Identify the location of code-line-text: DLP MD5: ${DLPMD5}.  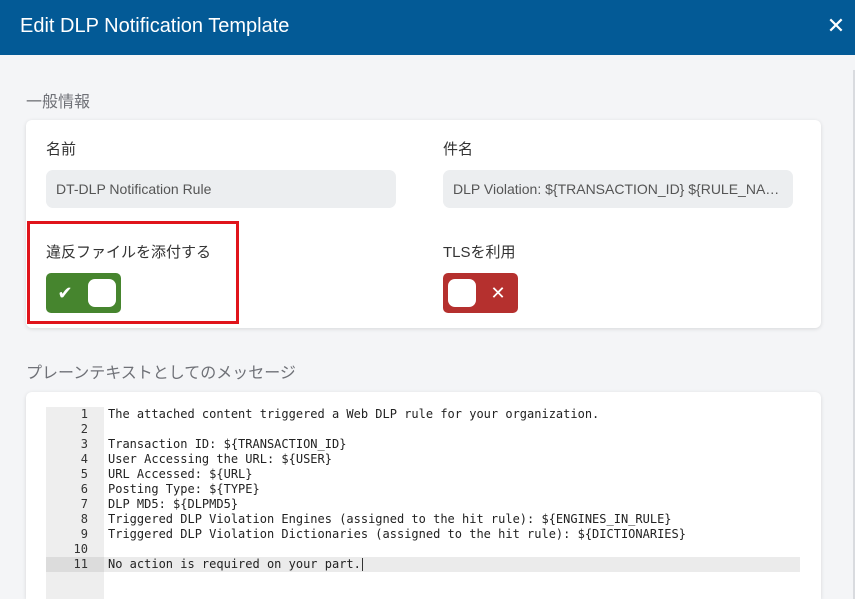
(173, 504).